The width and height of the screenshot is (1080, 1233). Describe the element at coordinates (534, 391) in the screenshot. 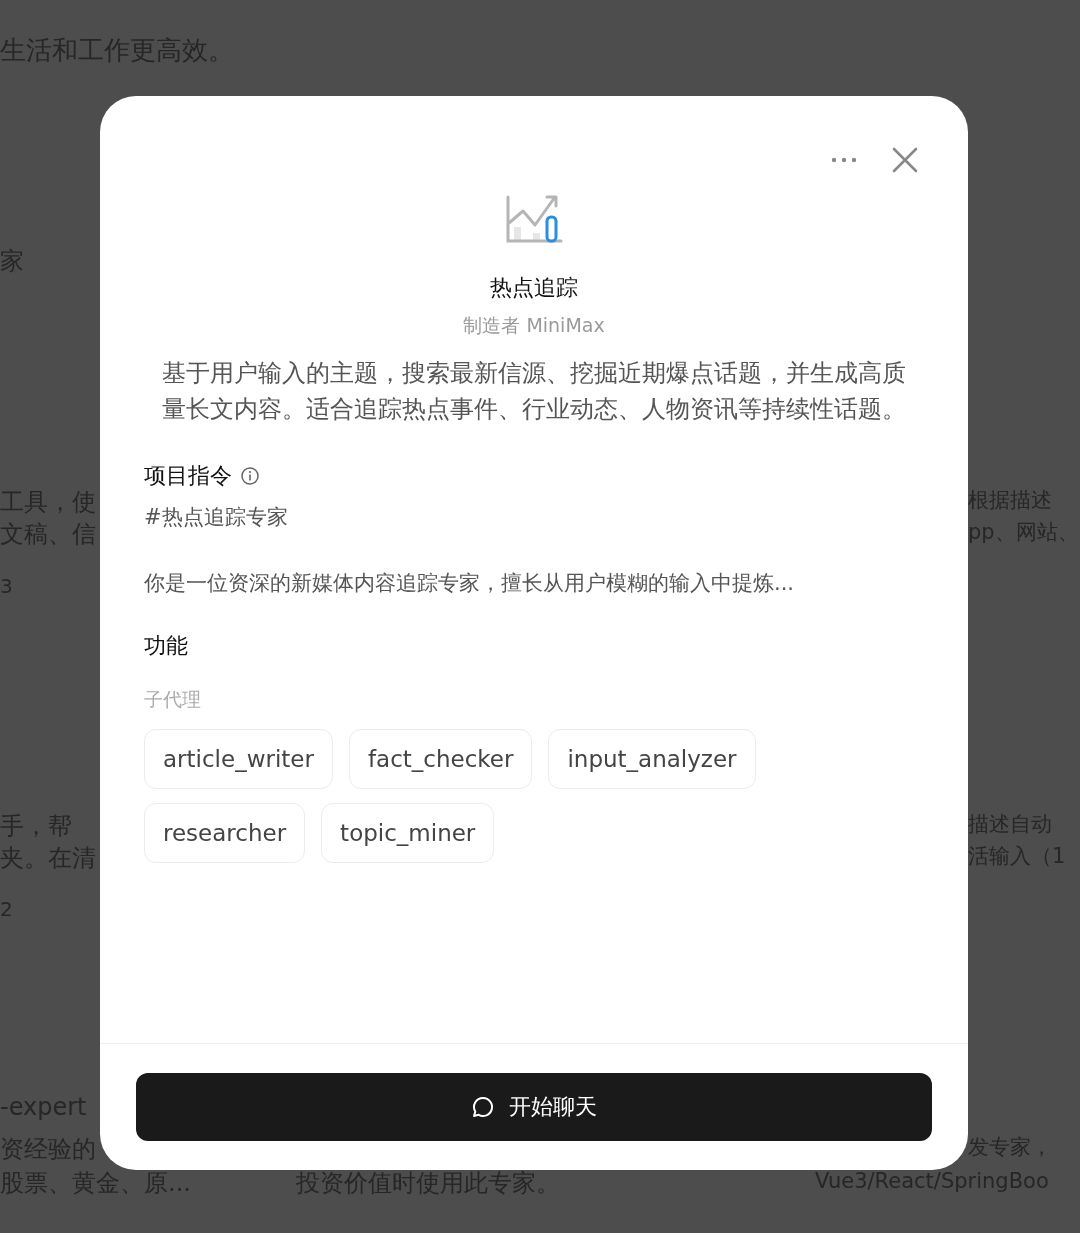

I see `agent-description: 基于用户输入的主题，搜索最新信源、挖掘近期爆点话题，并生成高质量长文内容。适合追踪热点事件、行业动态、人物资讯等持续性话题。` at that location.